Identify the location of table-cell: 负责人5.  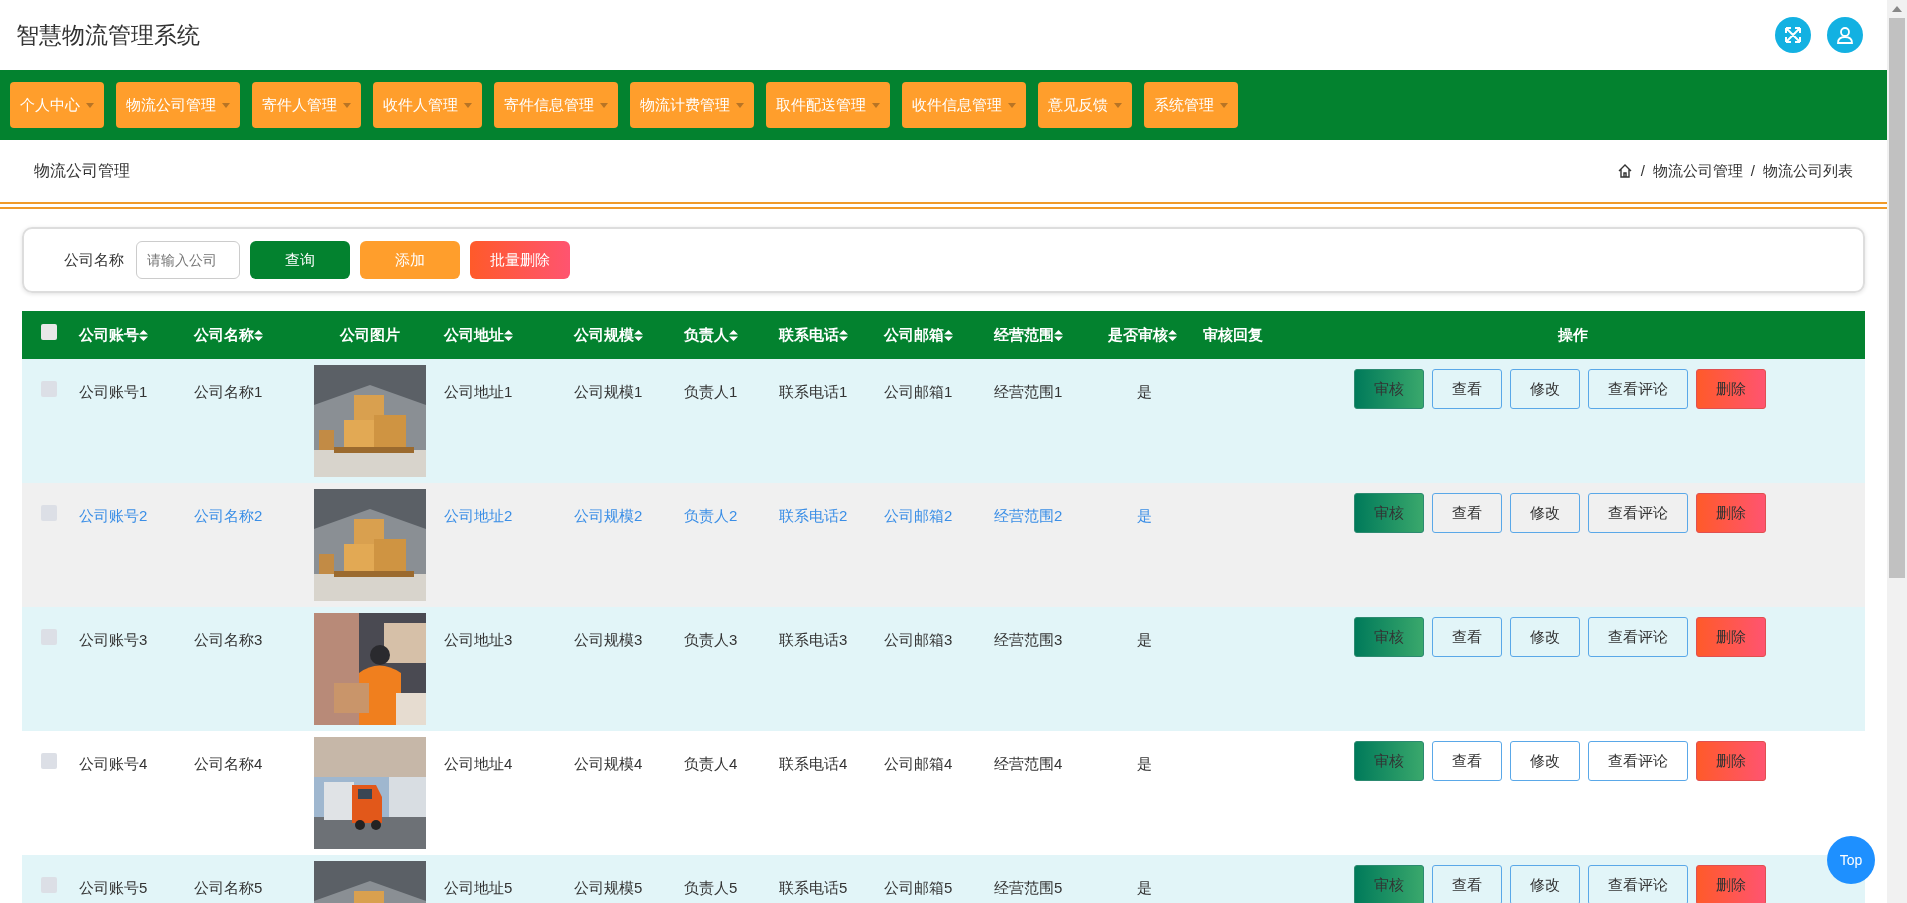
(711, 887).